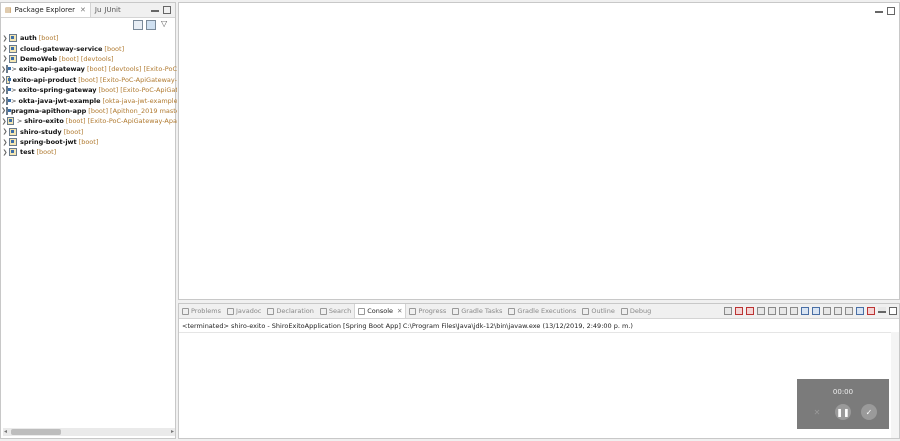  Describe the element at coordinates (739, 311) in the screenshot. I see `terminate-icon` at that location.